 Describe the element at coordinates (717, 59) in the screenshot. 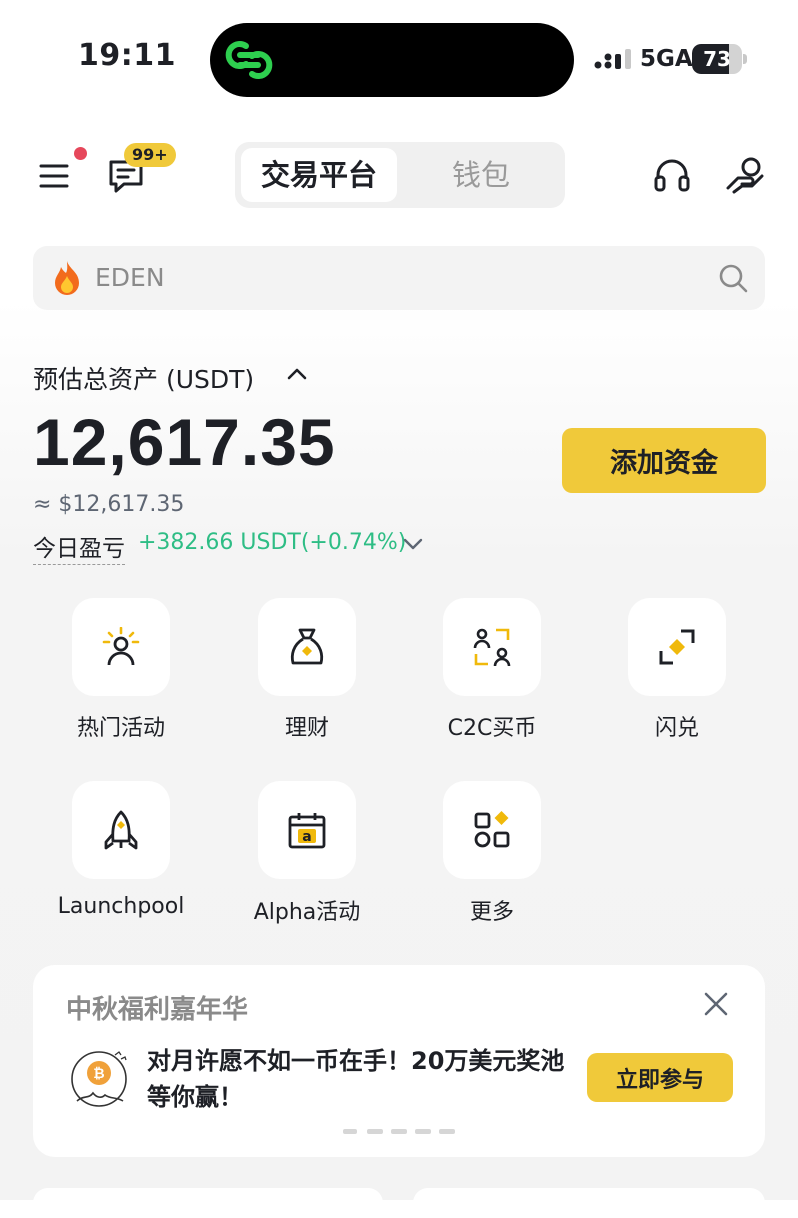

I see `battery-percent: 73` at that location.